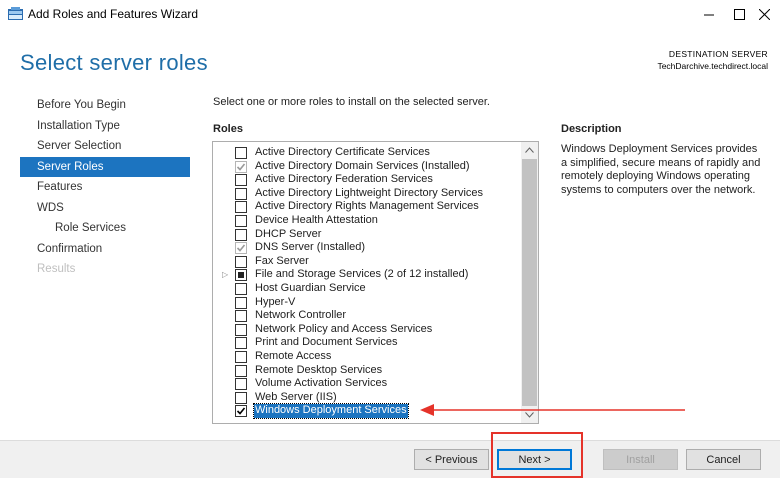 This screenshot has width=780, height=478. I want to click on title-bar: Add Roles and Features Wizard, so click(390, 14).